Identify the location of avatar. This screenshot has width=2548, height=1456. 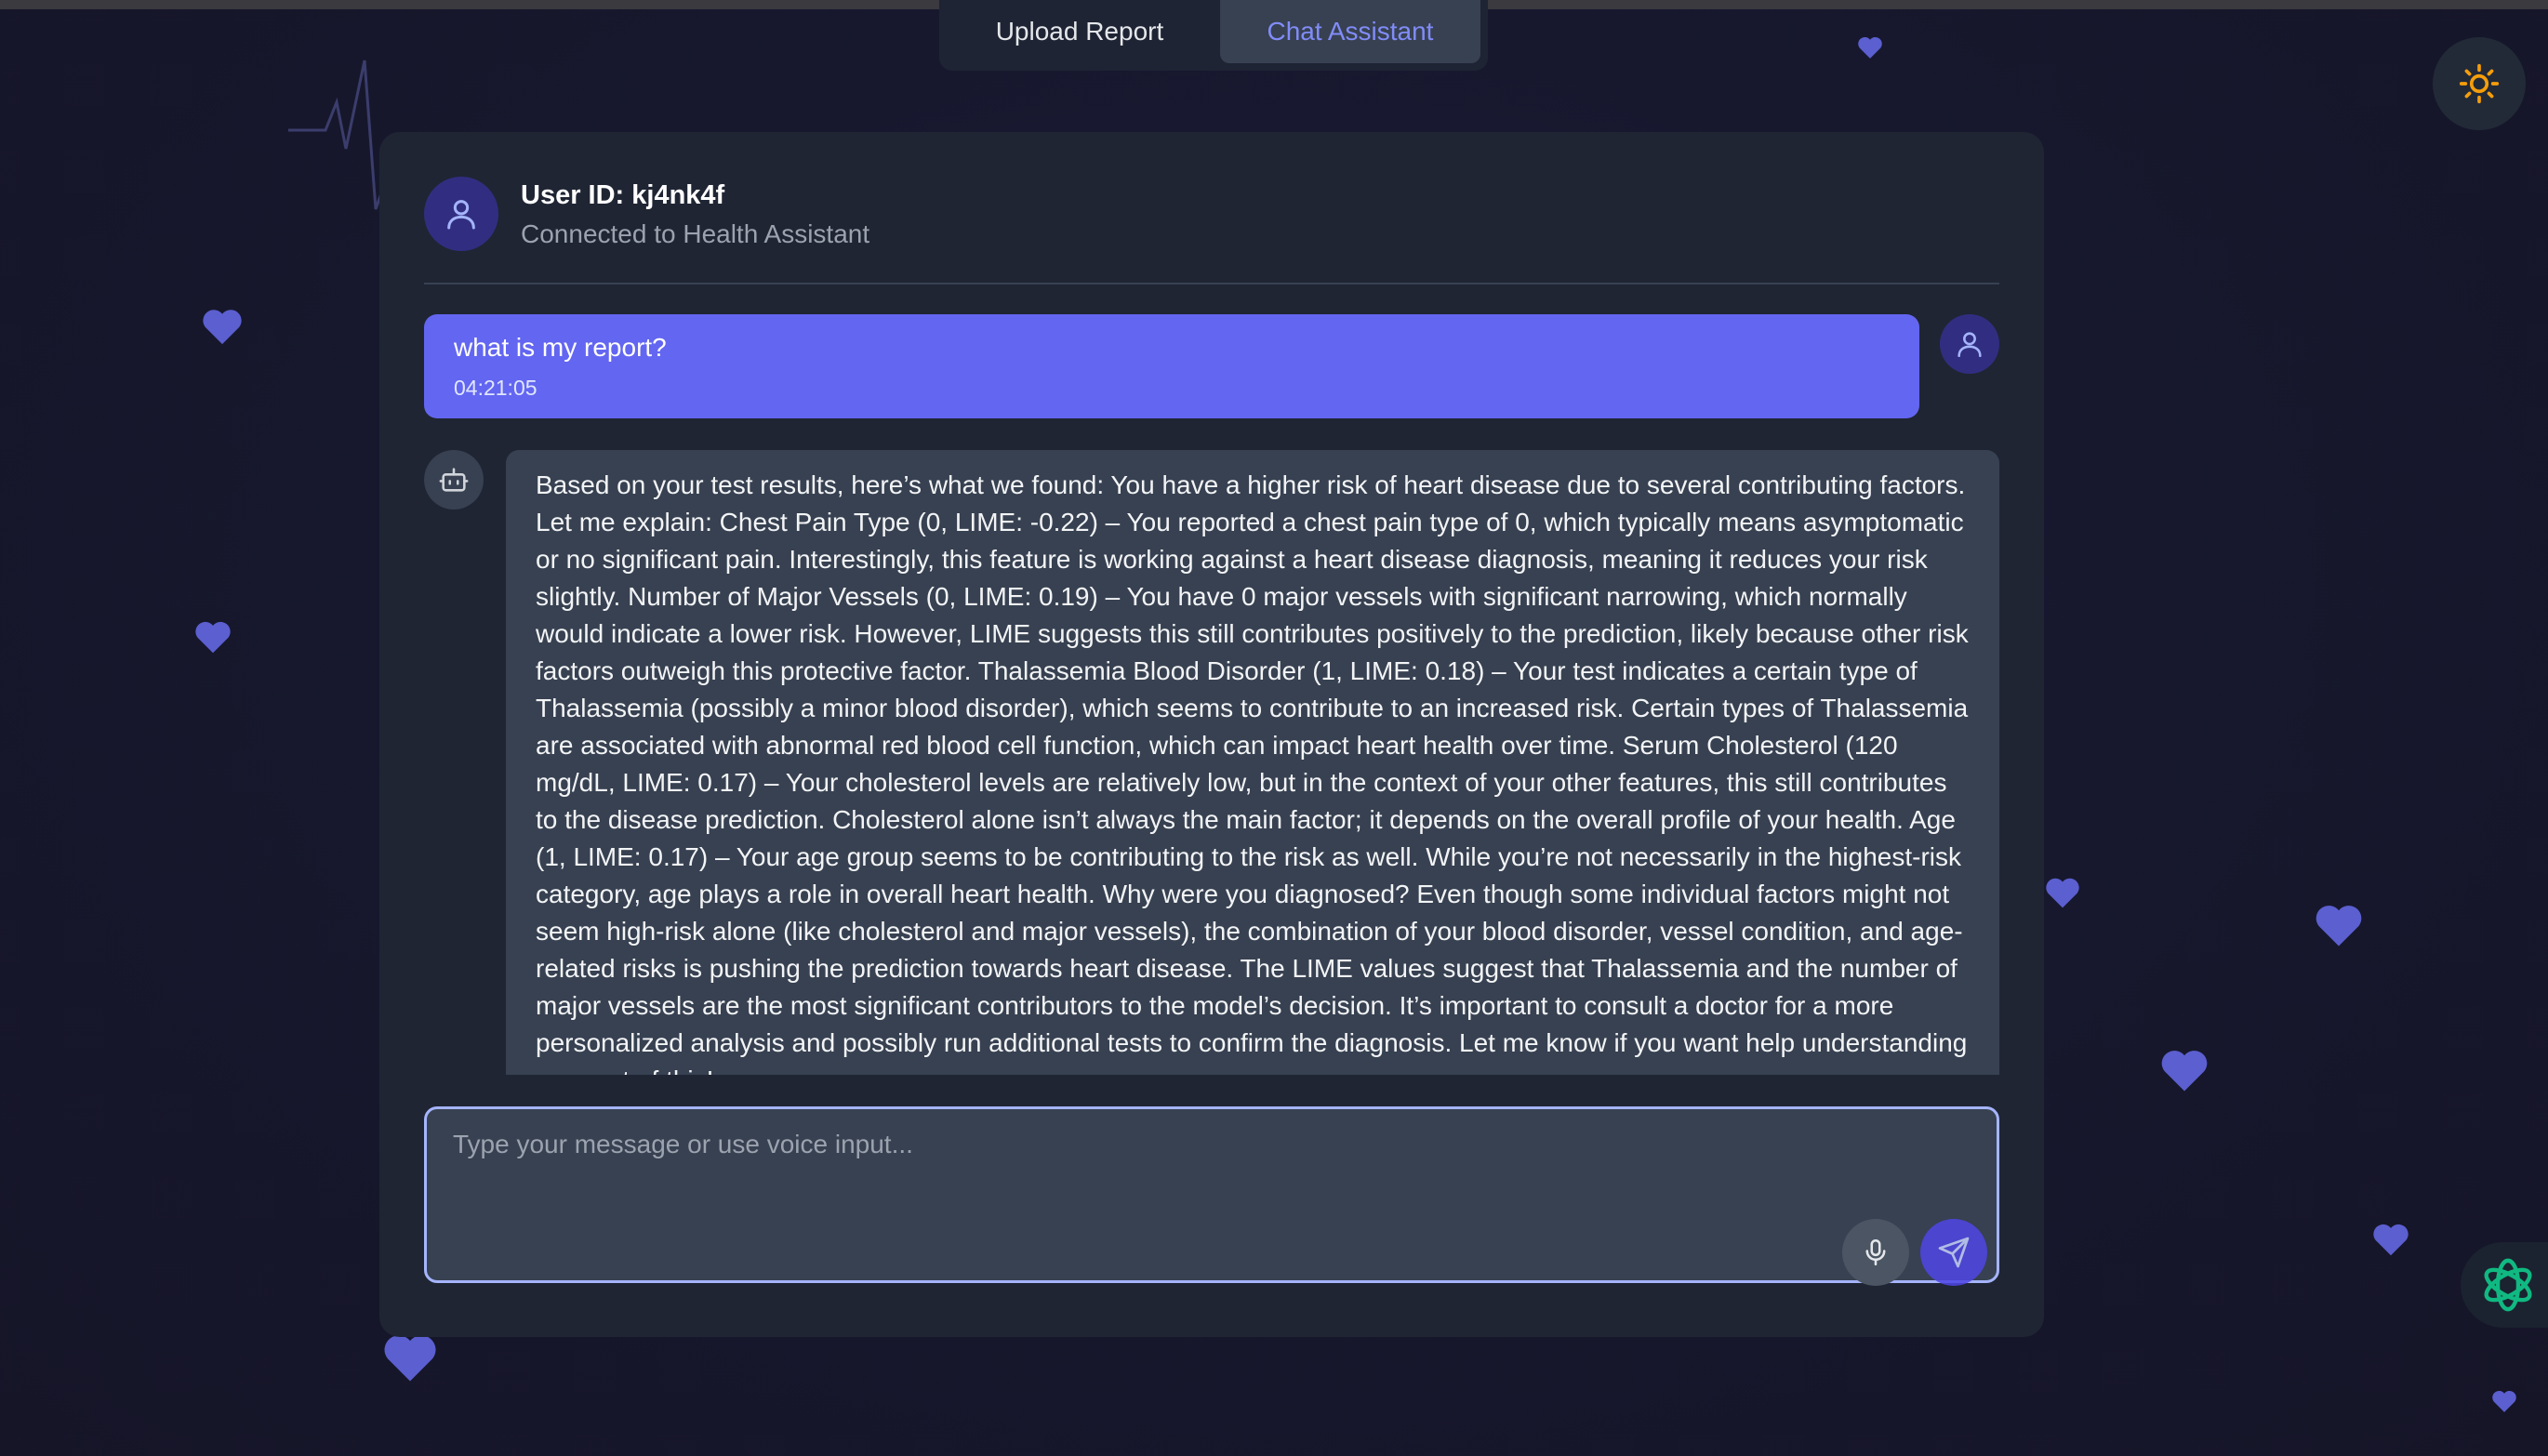
(461, 214).